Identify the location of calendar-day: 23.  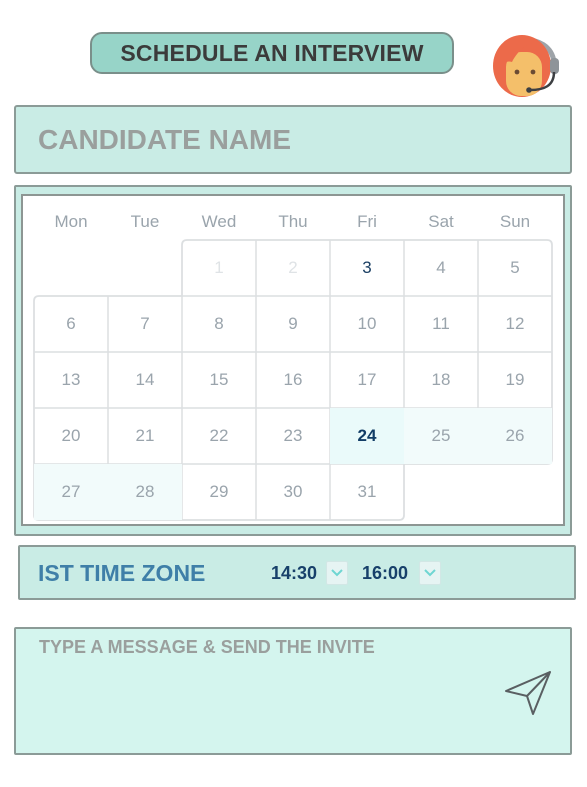
(293, 436).